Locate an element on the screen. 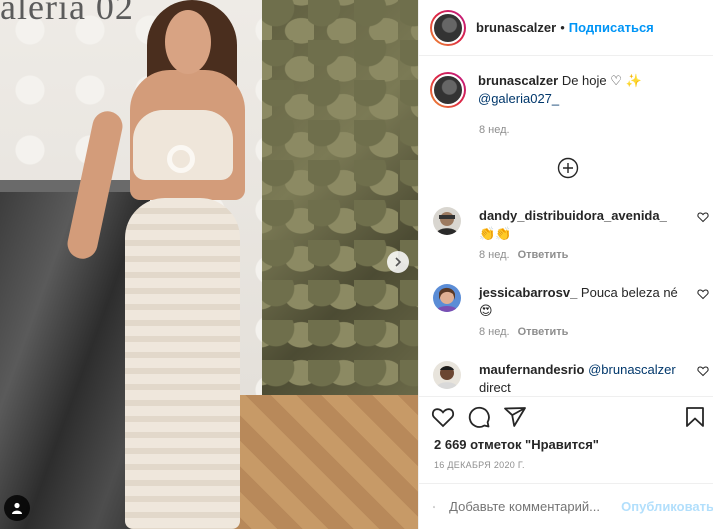  emoji-icon is located at coordinates (434, 507).